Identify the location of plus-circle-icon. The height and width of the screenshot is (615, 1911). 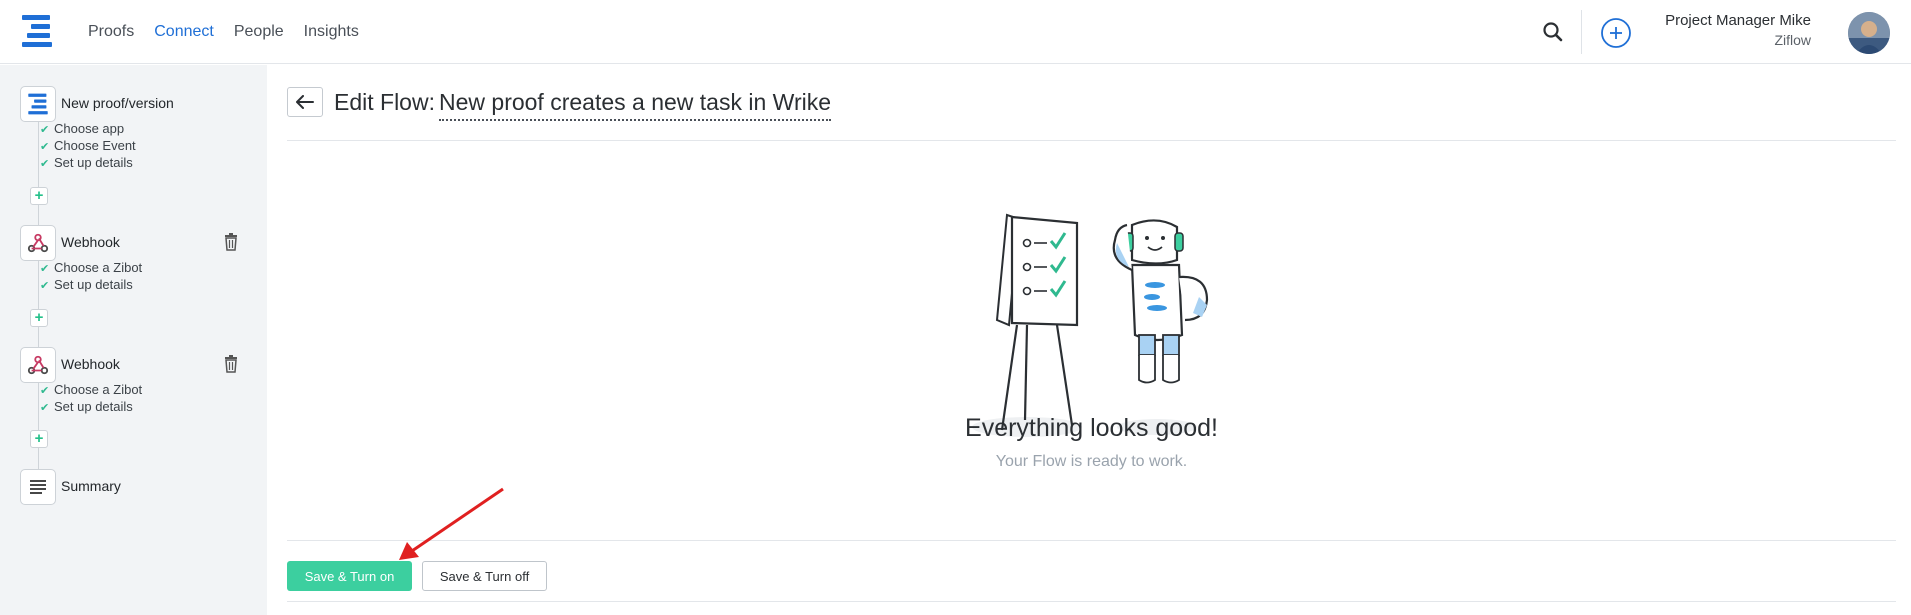
(1616, 33).